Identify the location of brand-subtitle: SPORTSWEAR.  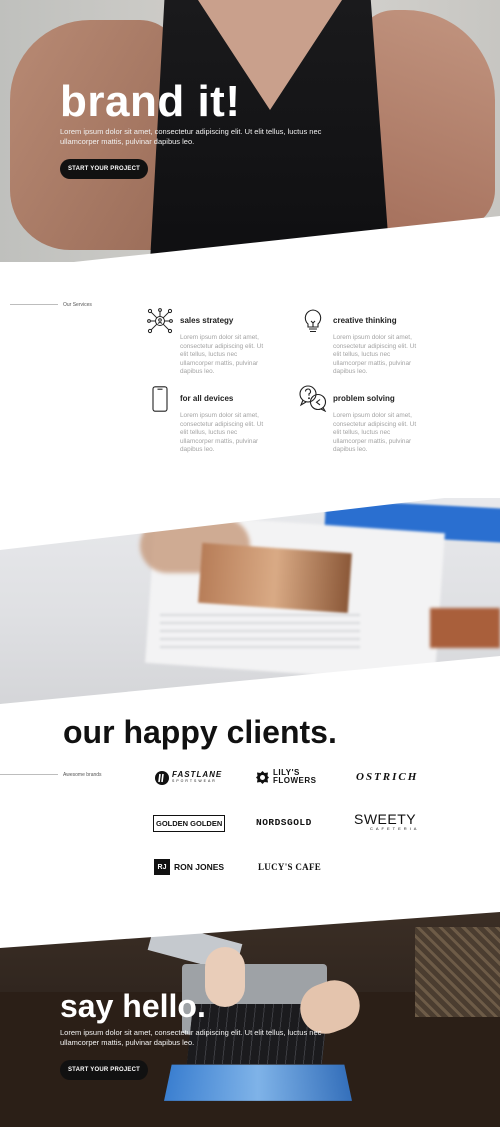
(194, 781).